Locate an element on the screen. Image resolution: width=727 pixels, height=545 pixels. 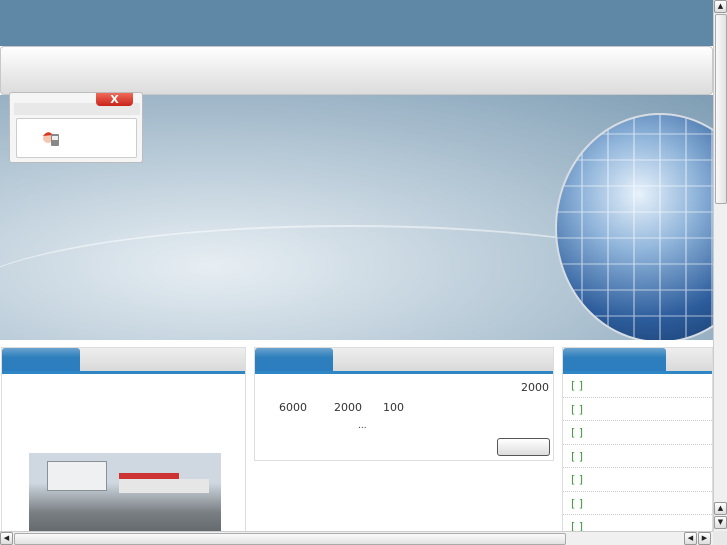
online-service-popup: X is located at coordinates (76, 127).